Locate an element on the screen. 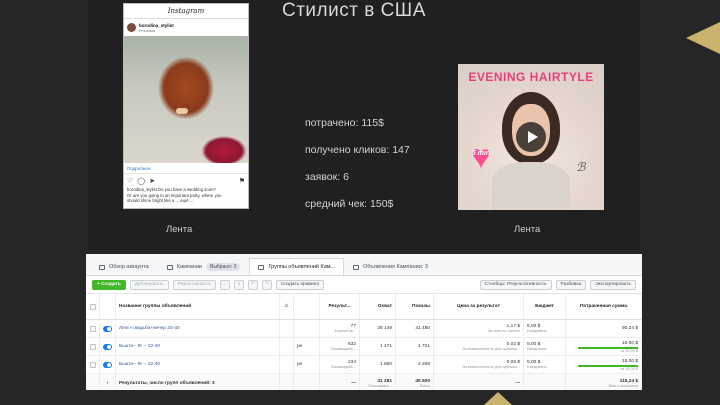  total-cpr: — is located at coordinates (479, 382).